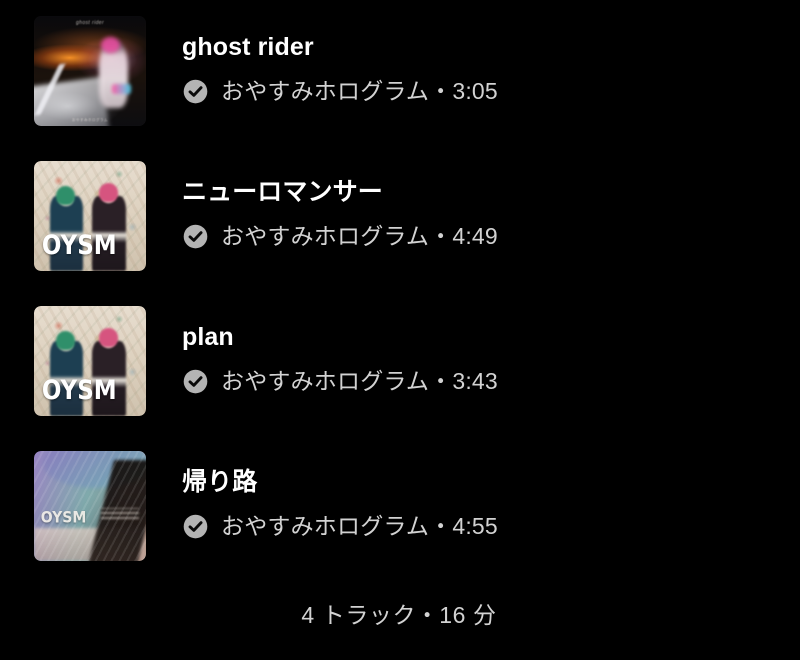 The height and width of the screenshot is (660, 800). I want to click on art-shape-stripes, so click(90, 506).